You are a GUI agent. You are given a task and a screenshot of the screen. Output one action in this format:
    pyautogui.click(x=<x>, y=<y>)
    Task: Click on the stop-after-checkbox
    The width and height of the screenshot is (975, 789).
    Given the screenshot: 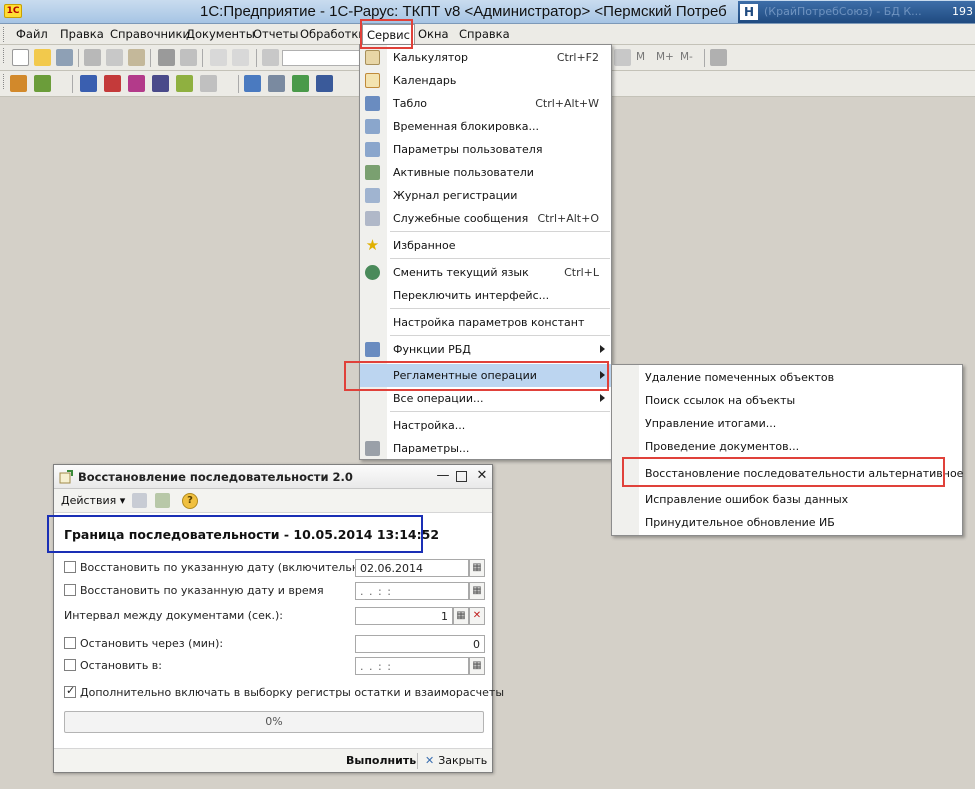 What is the action you would take?
    pyautogui.click(x=70, y=643)
    